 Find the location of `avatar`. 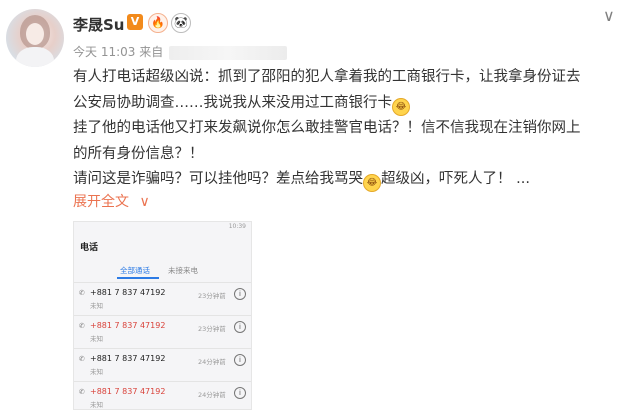

avatar is located at coordinates (35, 38).